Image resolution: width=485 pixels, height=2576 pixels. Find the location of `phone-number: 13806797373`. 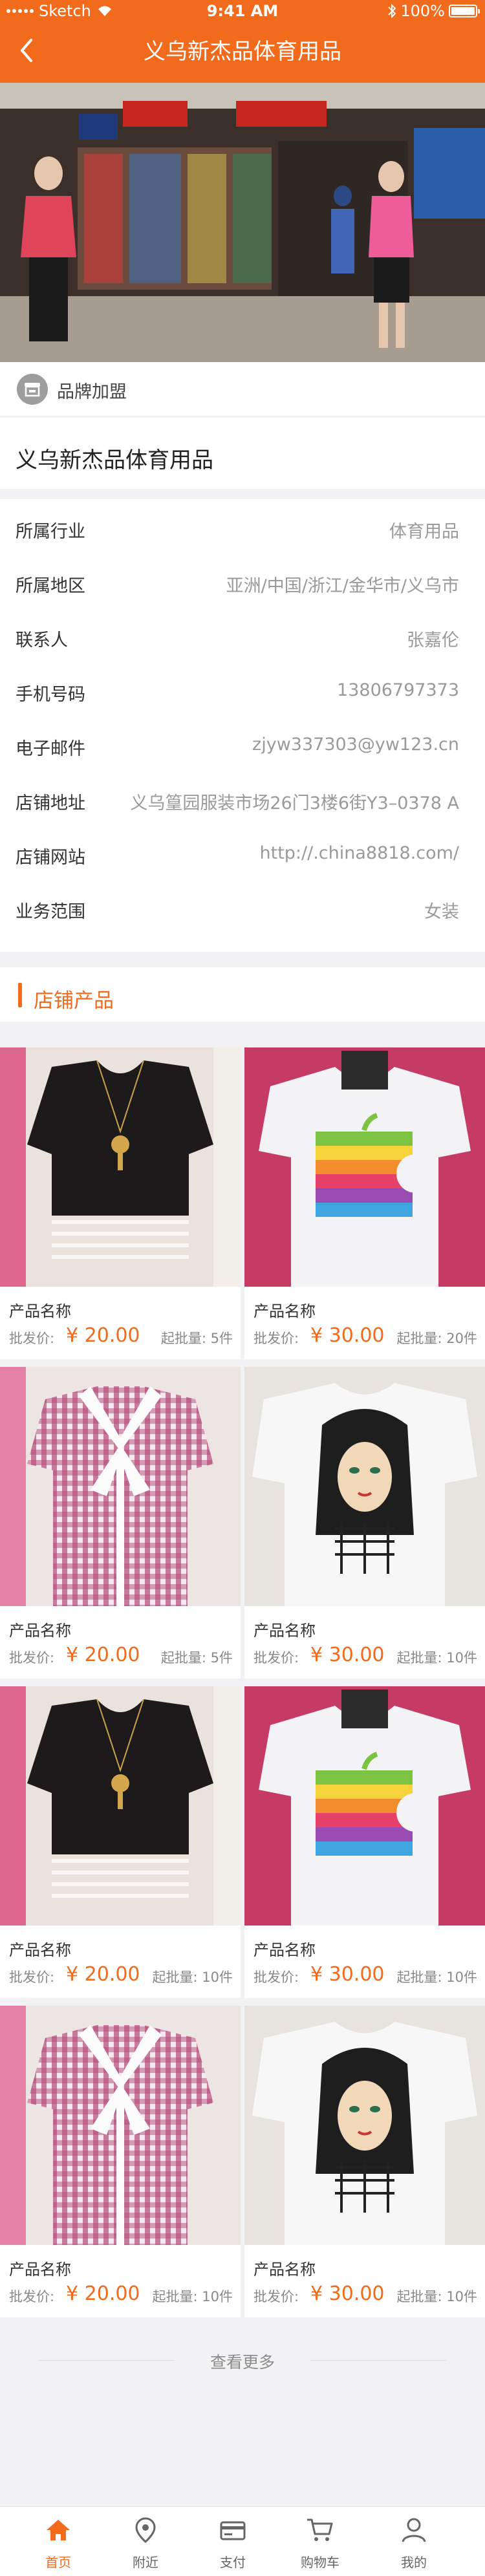

phone-number: 13806797373 is located at coordinates (398, 690).